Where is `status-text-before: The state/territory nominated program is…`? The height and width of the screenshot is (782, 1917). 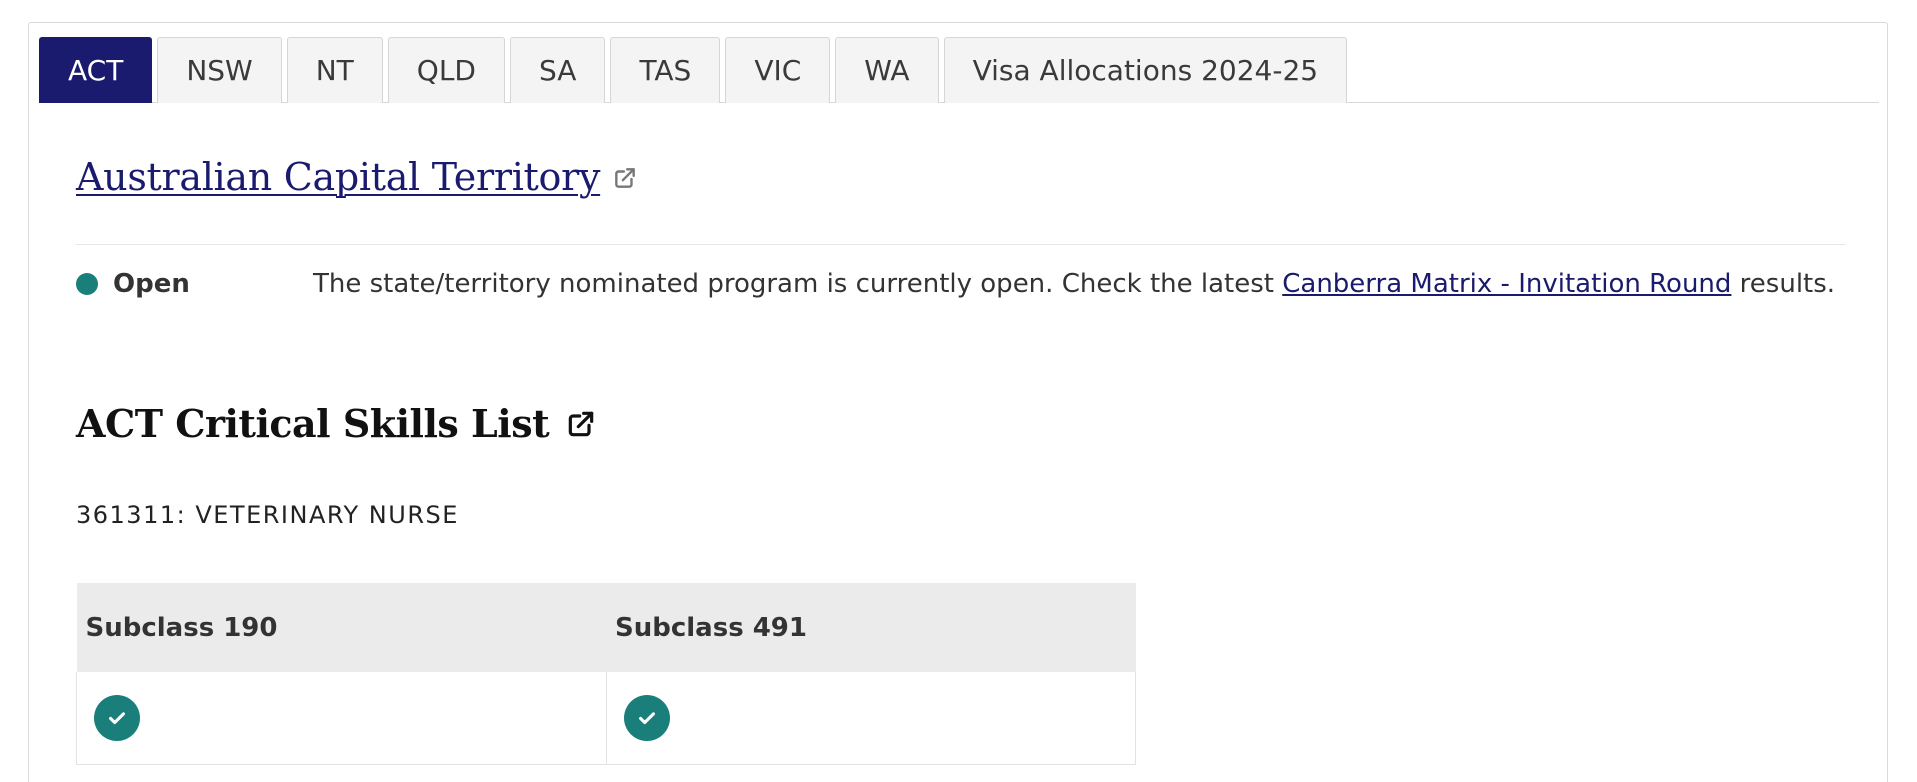 status-text-before: The state/territory nominated program is… is located at coordinates (798, 284).